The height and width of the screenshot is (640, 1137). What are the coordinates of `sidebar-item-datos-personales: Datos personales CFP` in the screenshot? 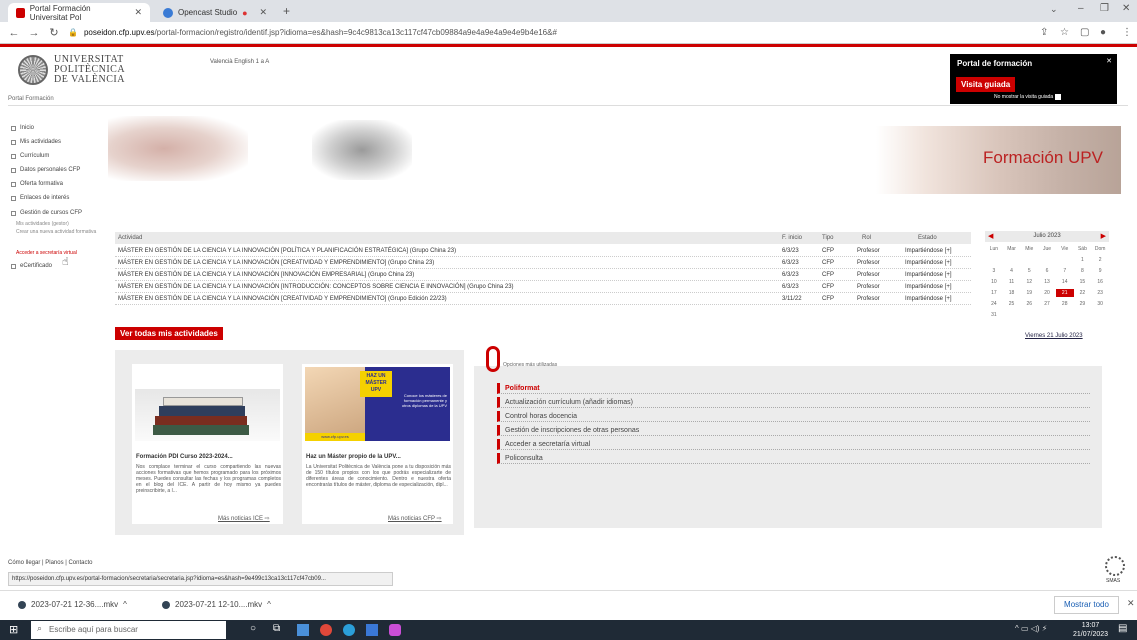 It's located at (45, 170).